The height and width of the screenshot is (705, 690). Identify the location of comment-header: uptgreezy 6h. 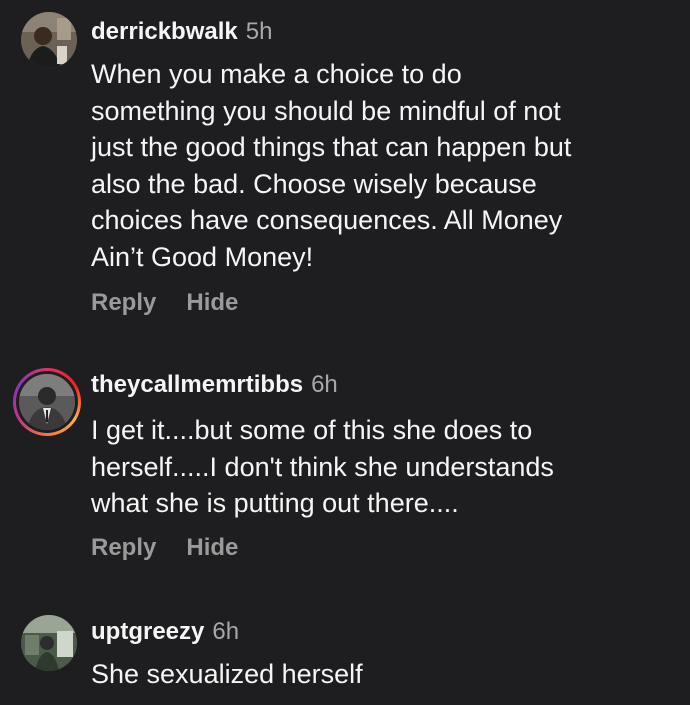
(165, 632).